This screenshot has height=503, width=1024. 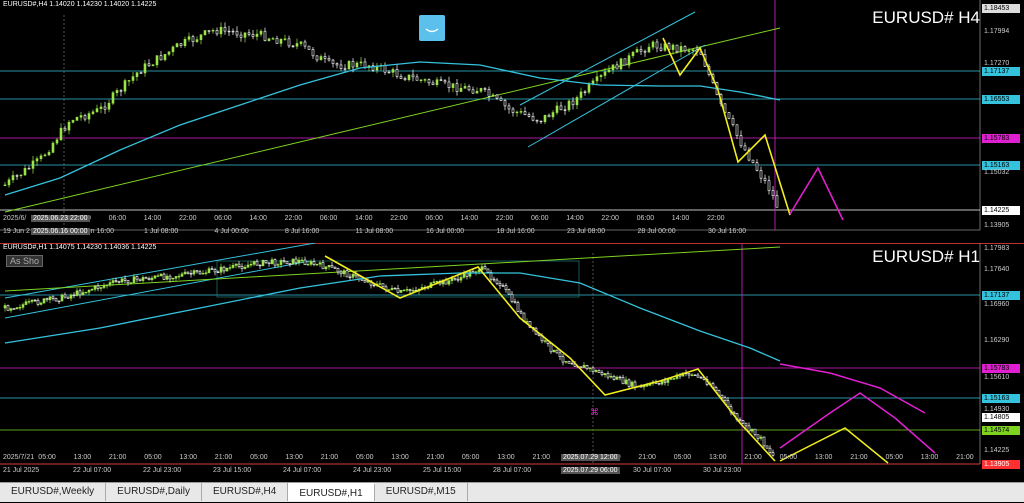 What do you see at coordinates (53, 492) in the screenshot?
I see `tab-eurusd-weekly: EURUSD#,Weekly` at bounding box center [53, 492].